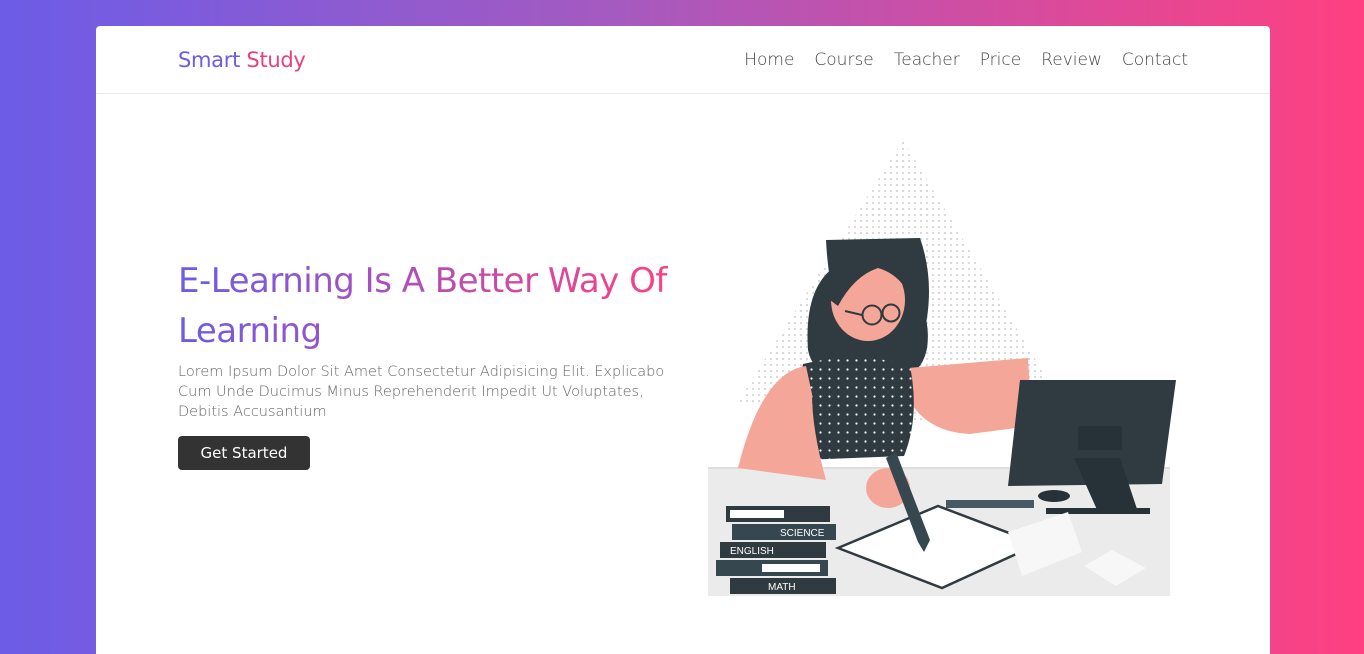  I want to click on nav-contact: Contact, so click(1155, 60).